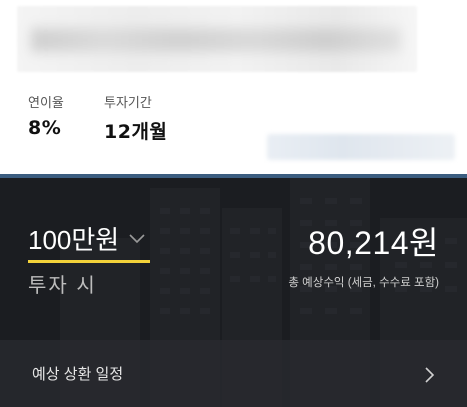 The width and height of the screenshot is (467, 407). I want to click on repayment-schedule-label: 예상 상환 일정, so click(78, 374).